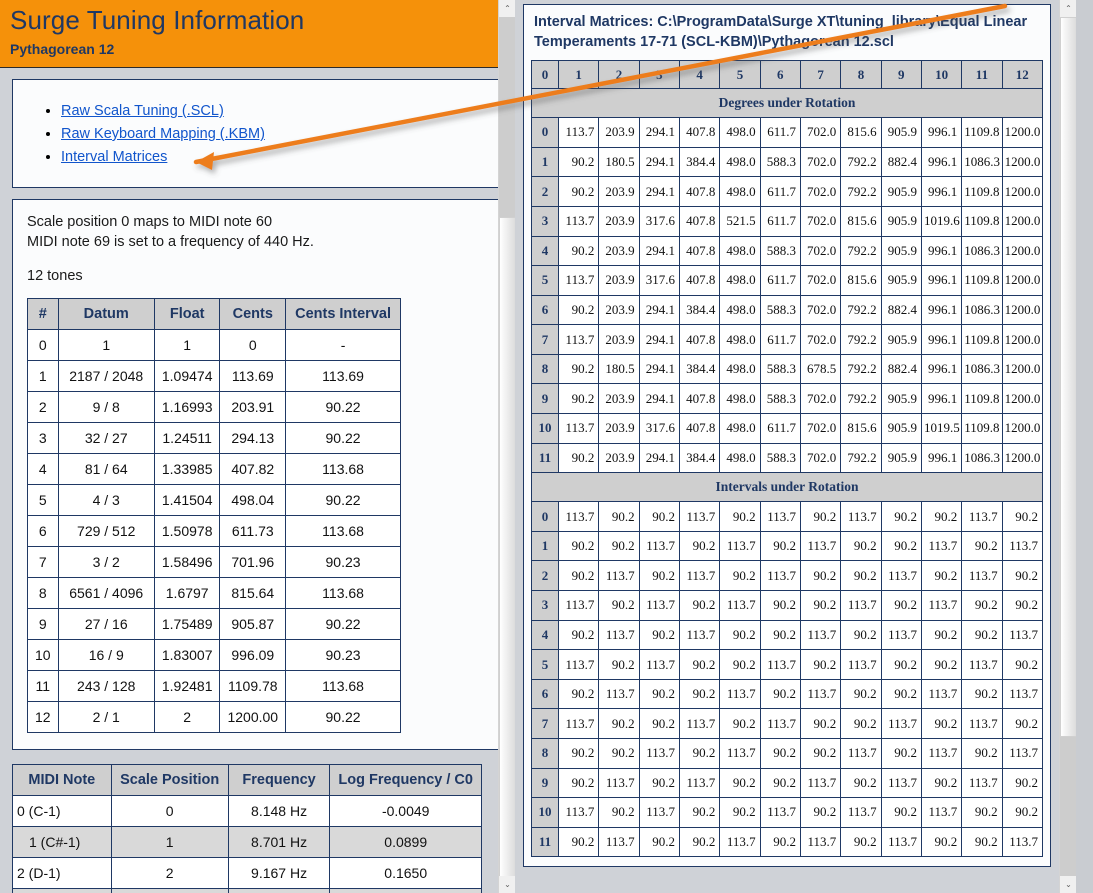  I want to click on cell-cents-interval: 113.68, so click(343, 686).